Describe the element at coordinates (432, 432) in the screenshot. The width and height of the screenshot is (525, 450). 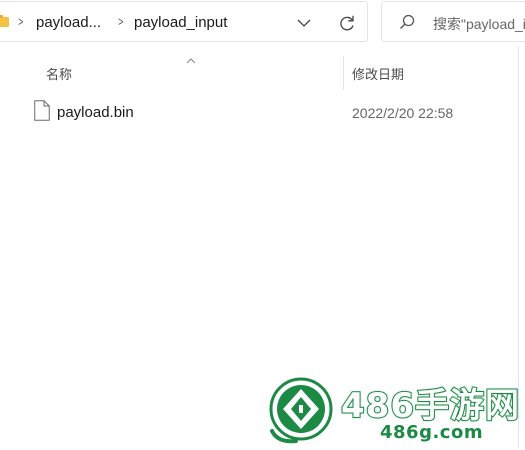
I see `watermark-subtitle: 486g.com` at that location.